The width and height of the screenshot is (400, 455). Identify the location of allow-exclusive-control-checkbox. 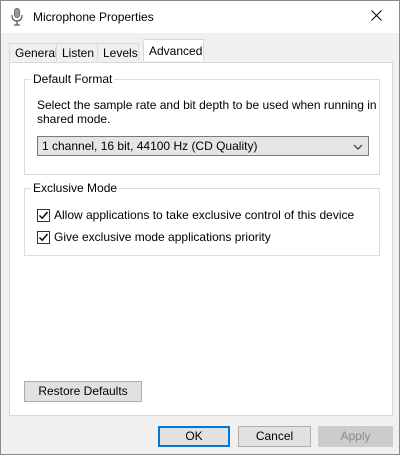
(43, 215).